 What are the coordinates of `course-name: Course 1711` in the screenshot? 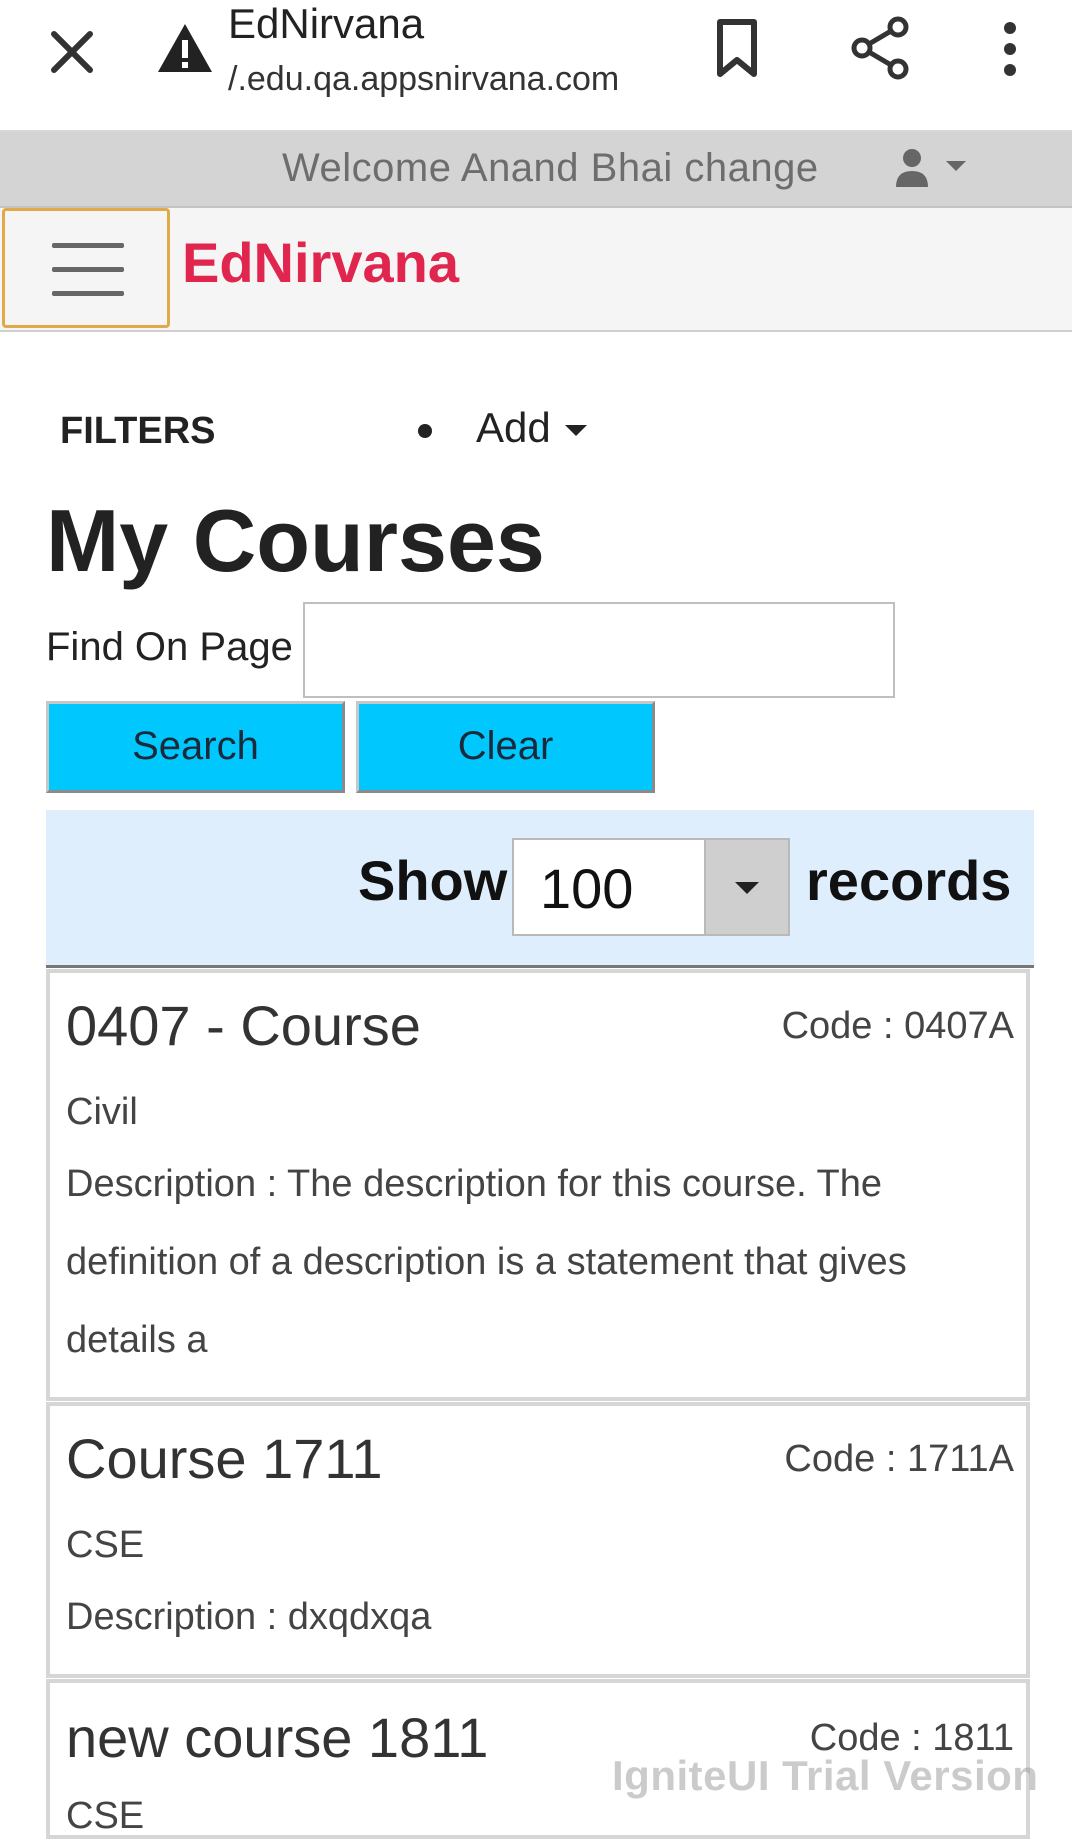 It's located at (224, 1458).